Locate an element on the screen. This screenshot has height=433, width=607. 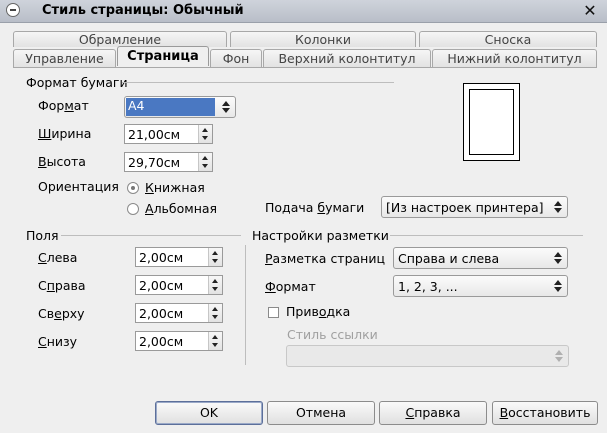
landscape-label: Альбомная is located at coordinates (181, 208).